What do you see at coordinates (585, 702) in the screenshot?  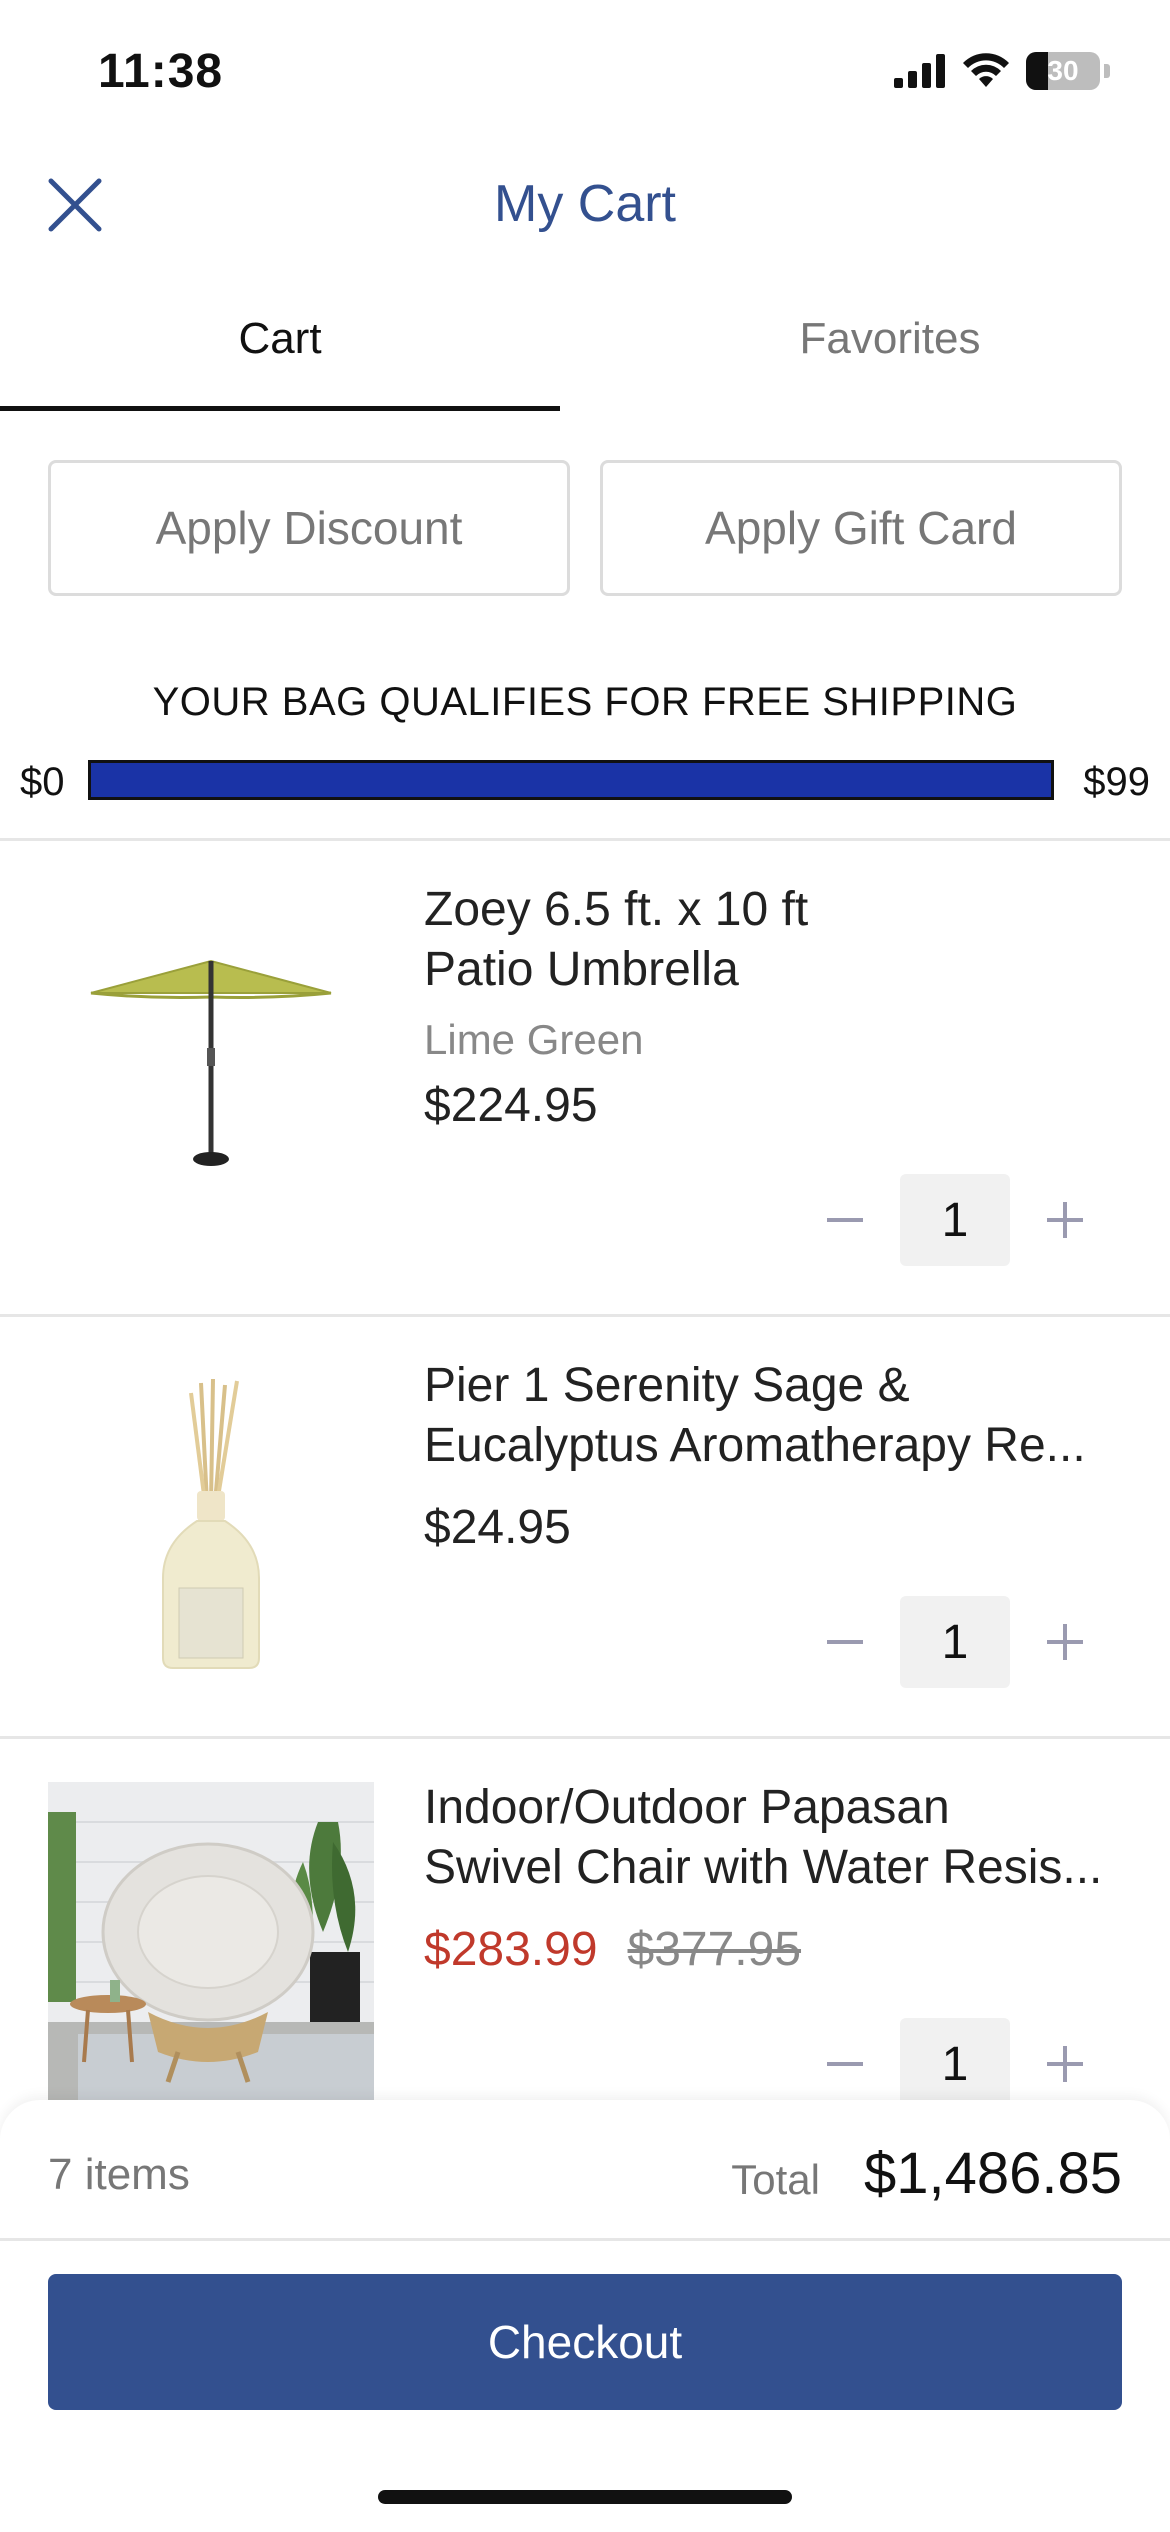 I see `free-shipping-message: YOUR BAG QUALIFIES FOR FREE SHIPPING` at bounding box center [585, 702].